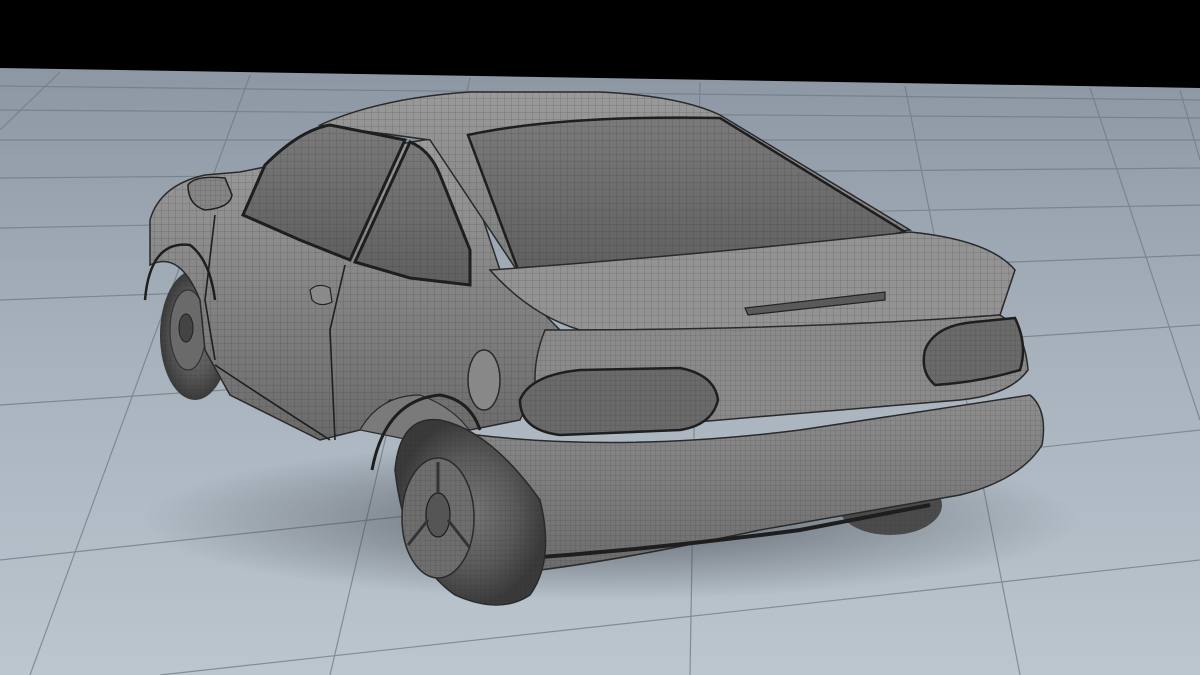  What do you see at coordinates (438, 515) in the screenshot?
I see `rear-left-hub` at bounding box center [438, 515].